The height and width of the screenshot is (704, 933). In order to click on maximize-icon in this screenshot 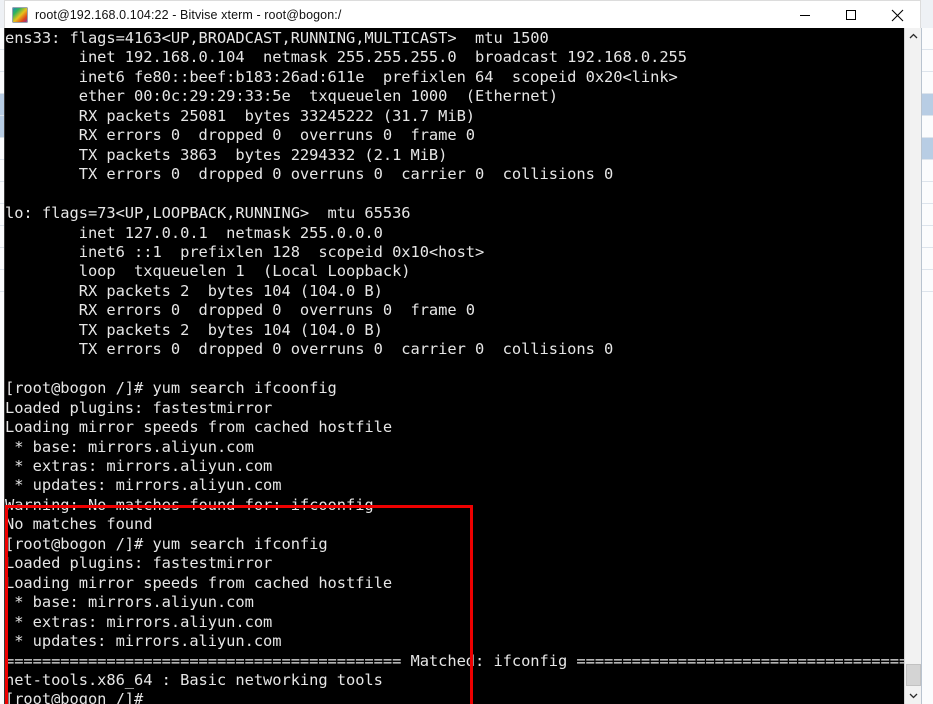, I will do `click(851, 15)`.